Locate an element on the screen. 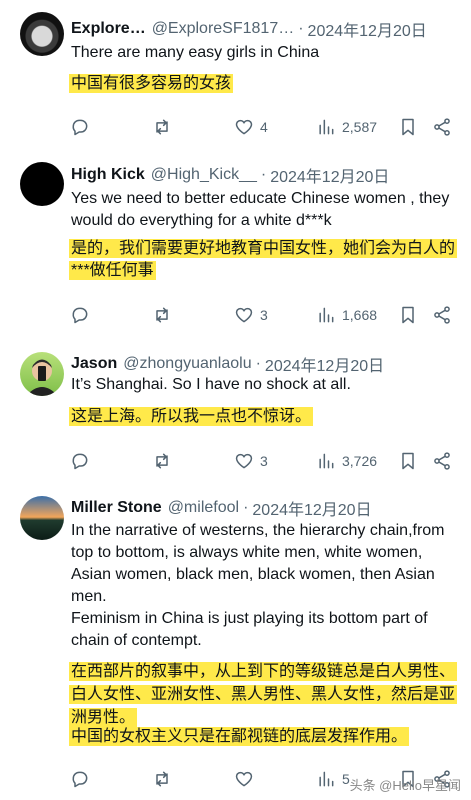 This screenshot has height=800, width=471. views-count: 2,587 is located at coordinates (360, 127).